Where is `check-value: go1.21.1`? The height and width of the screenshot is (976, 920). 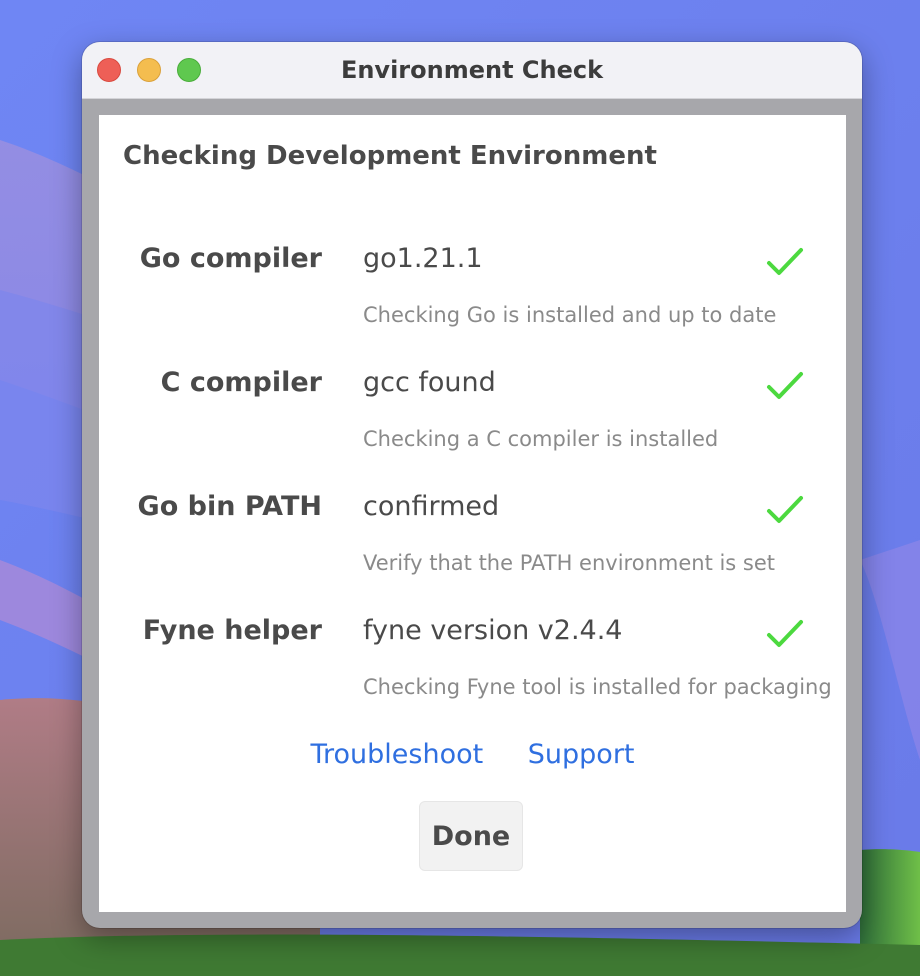 check-value: go1.21.1 is located at coordinates (423, 258).